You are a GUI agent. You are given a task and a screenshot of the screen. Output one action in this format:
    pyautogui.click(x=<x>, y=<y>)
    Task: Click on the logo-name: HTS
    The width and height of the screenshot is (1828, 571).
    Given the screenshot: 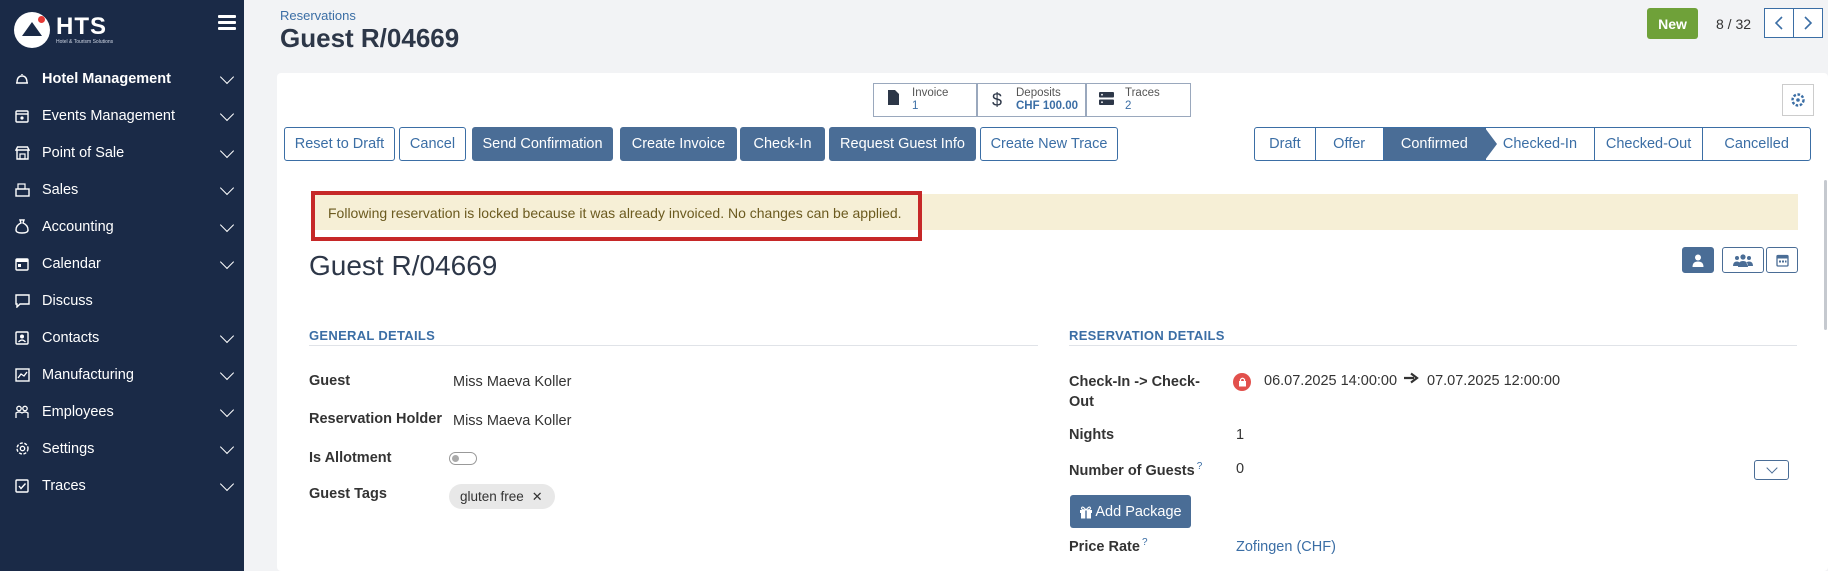 What is the action you would take?
    pyautogui.click(x=81, y=26)
    